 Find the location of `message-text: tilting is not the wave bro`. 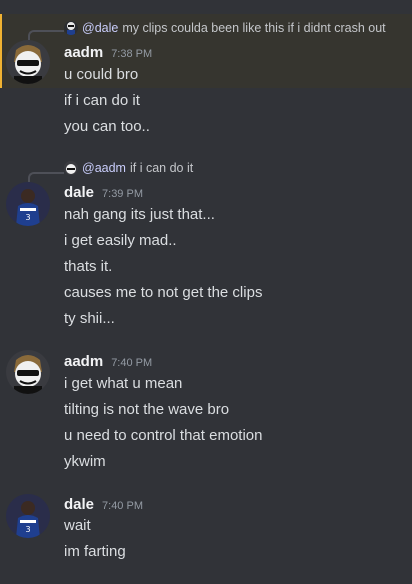

message-text: tilting is not the wave bro is located at coordinates (147, 409).